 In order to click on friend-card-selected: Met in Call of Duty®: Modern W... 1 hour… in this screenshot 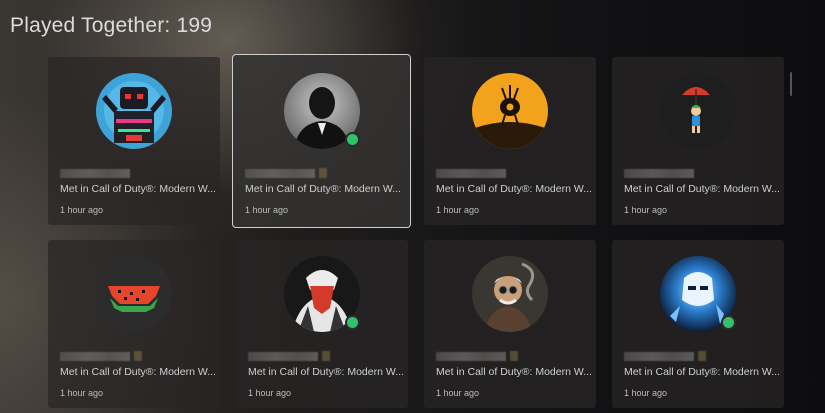, I will do `click(321, 141)`.